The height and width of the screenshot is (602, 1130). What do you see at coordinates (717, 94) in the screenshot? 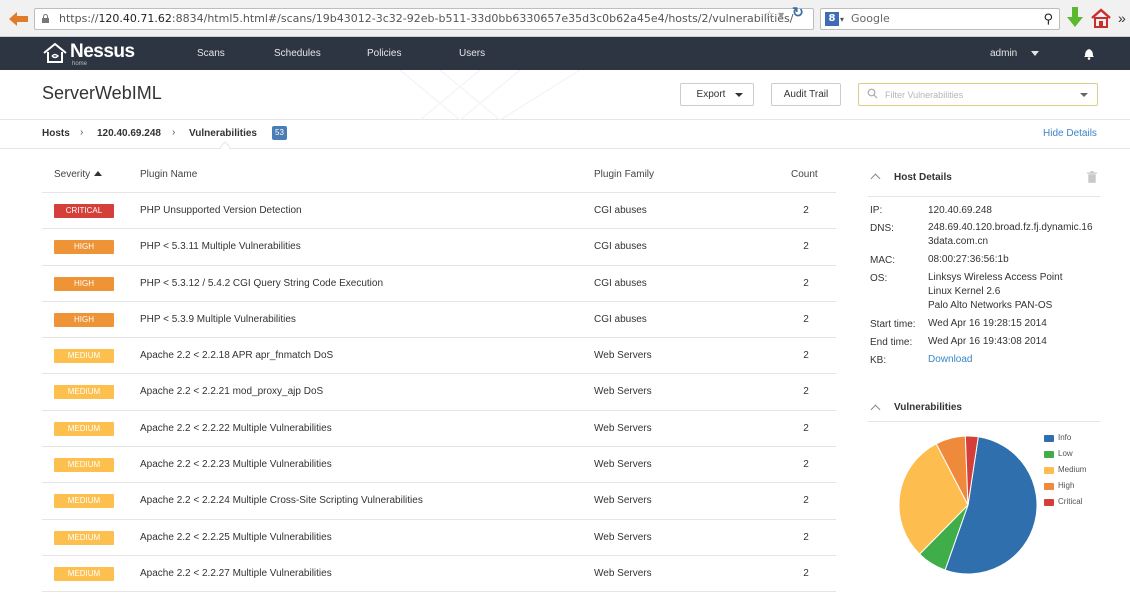
I see `export-button: Export` at bounding box center [717, 94].